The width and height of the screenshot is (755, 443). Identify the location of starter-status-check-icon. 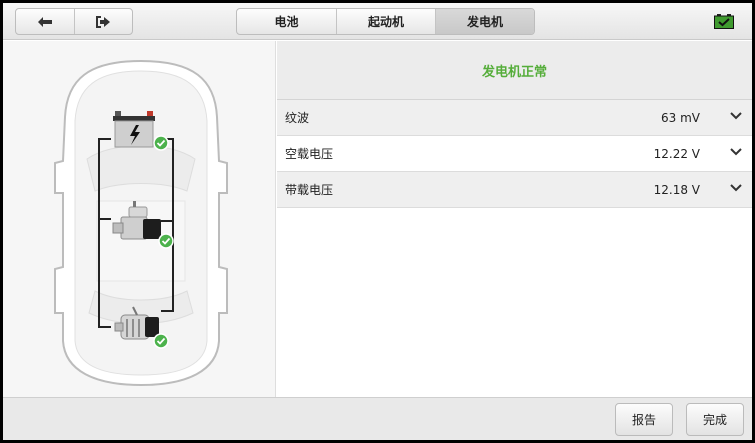
(166, 241).